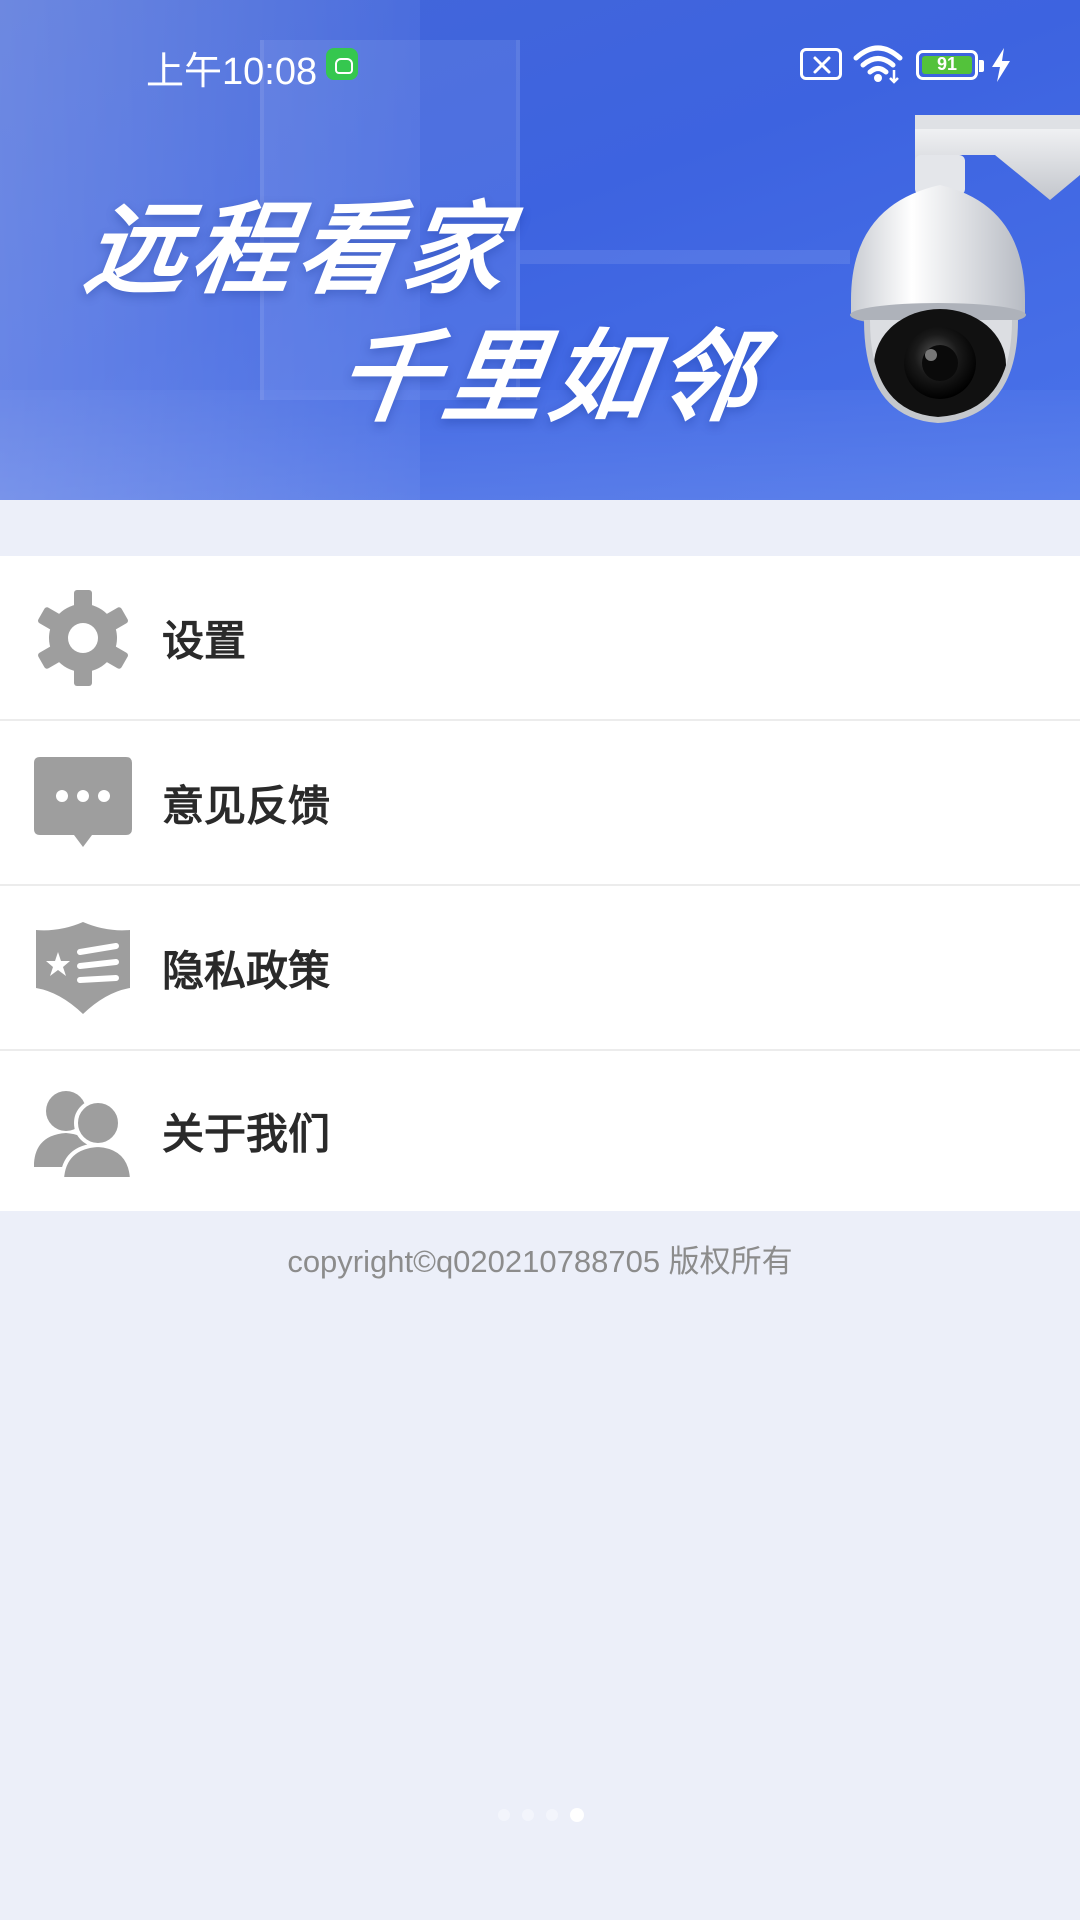 The height and width of the screenshot is (1920, 1080). What do you see at coordinates (246, 970) in the screenshot?
I see `menu-item-label: 隐私政策` at bounding box center [246, 970].